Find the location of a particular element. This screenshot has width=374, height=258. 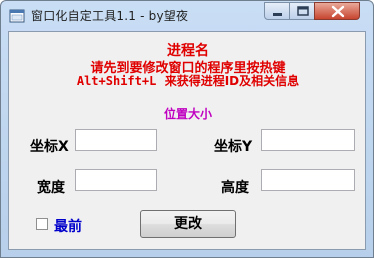

y-label: 坐标Y is located at coordinates (233, 147).